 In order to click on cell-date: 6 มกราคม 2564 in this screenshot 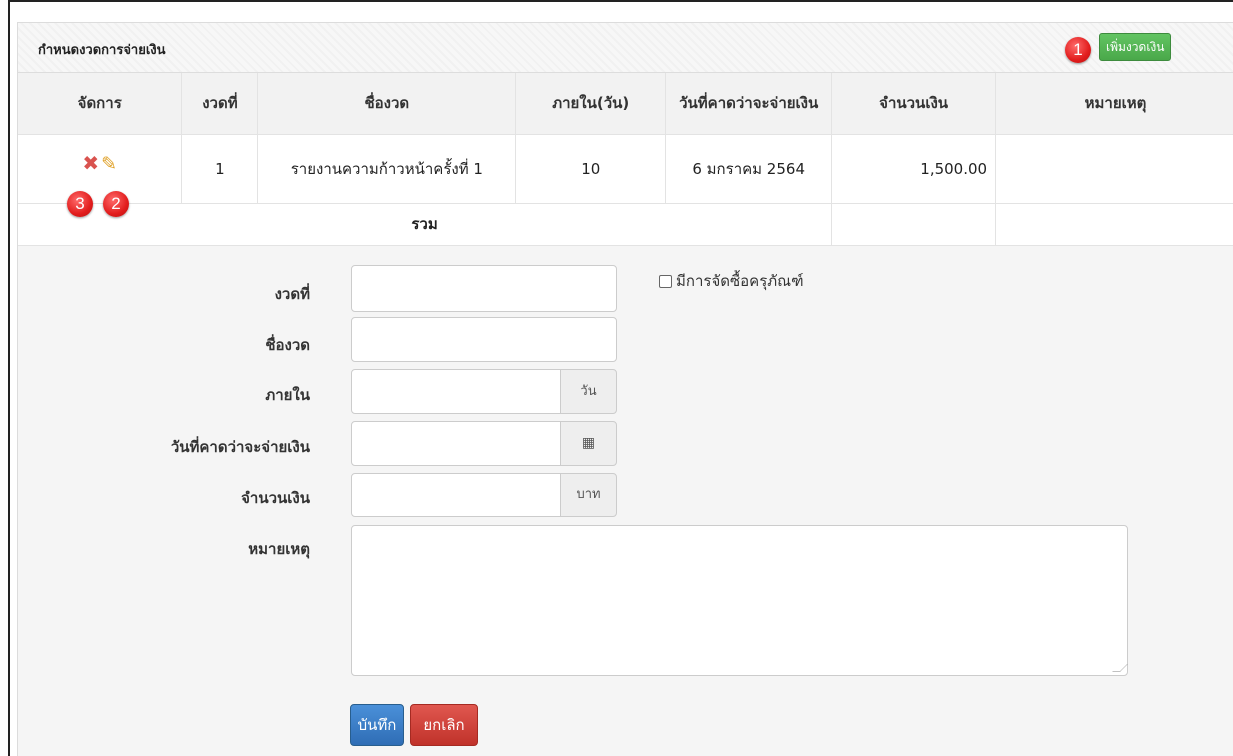, I will do `click(749, 169)`.